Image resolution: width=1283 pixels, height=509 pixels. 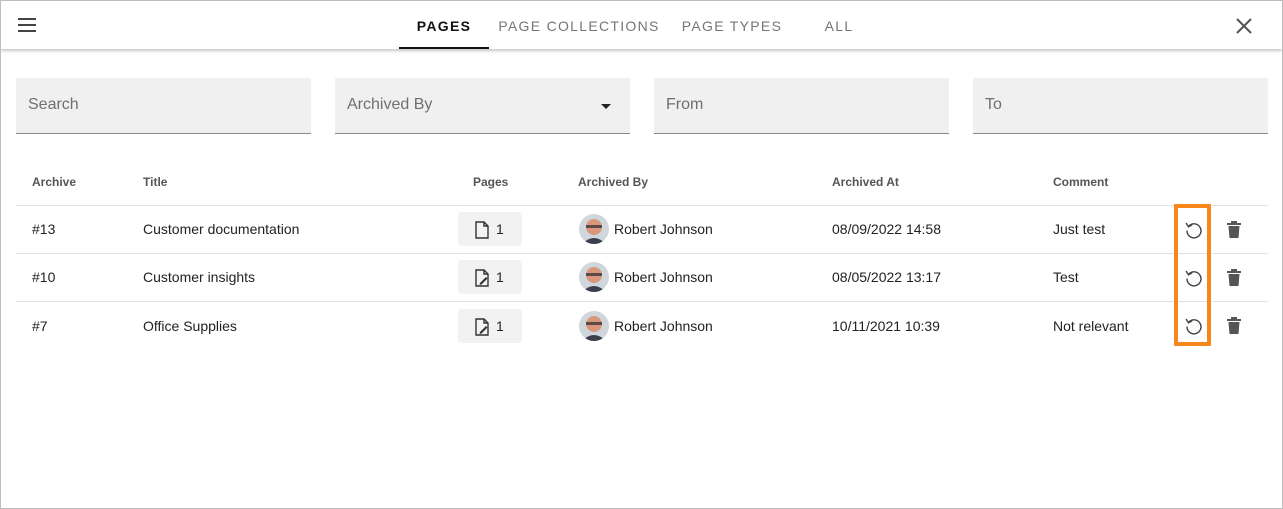 I want to click on search-field, so click(x=163, y=106).